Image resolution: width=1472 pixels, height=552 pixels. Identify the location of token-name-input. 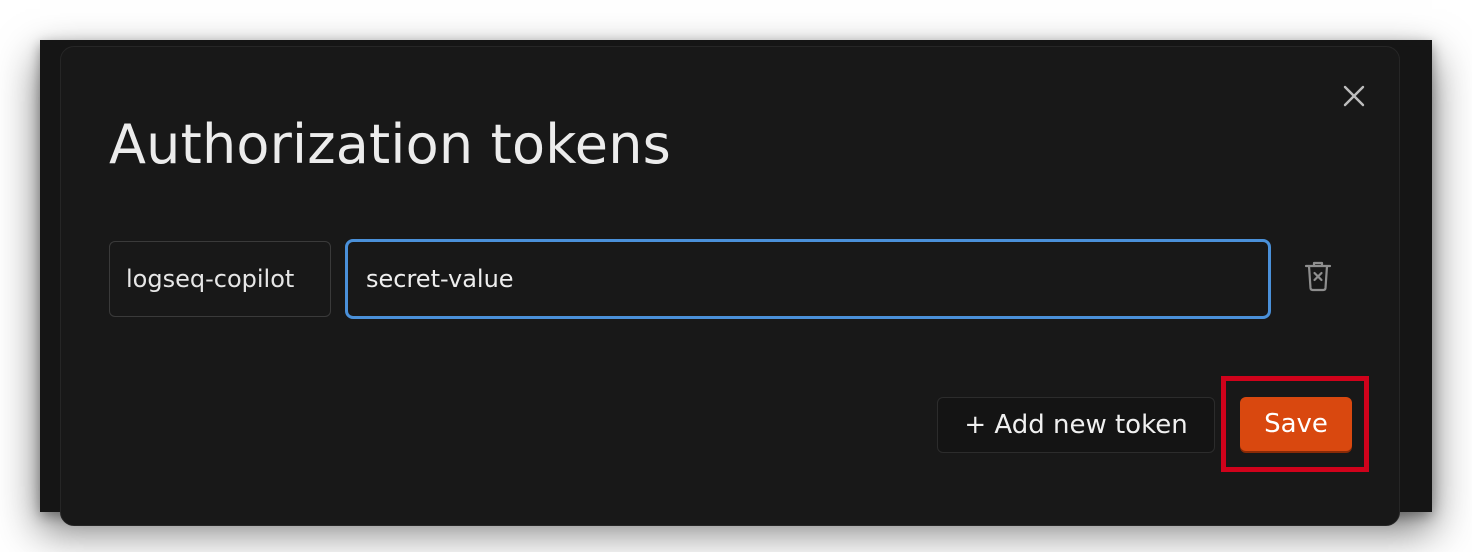
(220, 279).